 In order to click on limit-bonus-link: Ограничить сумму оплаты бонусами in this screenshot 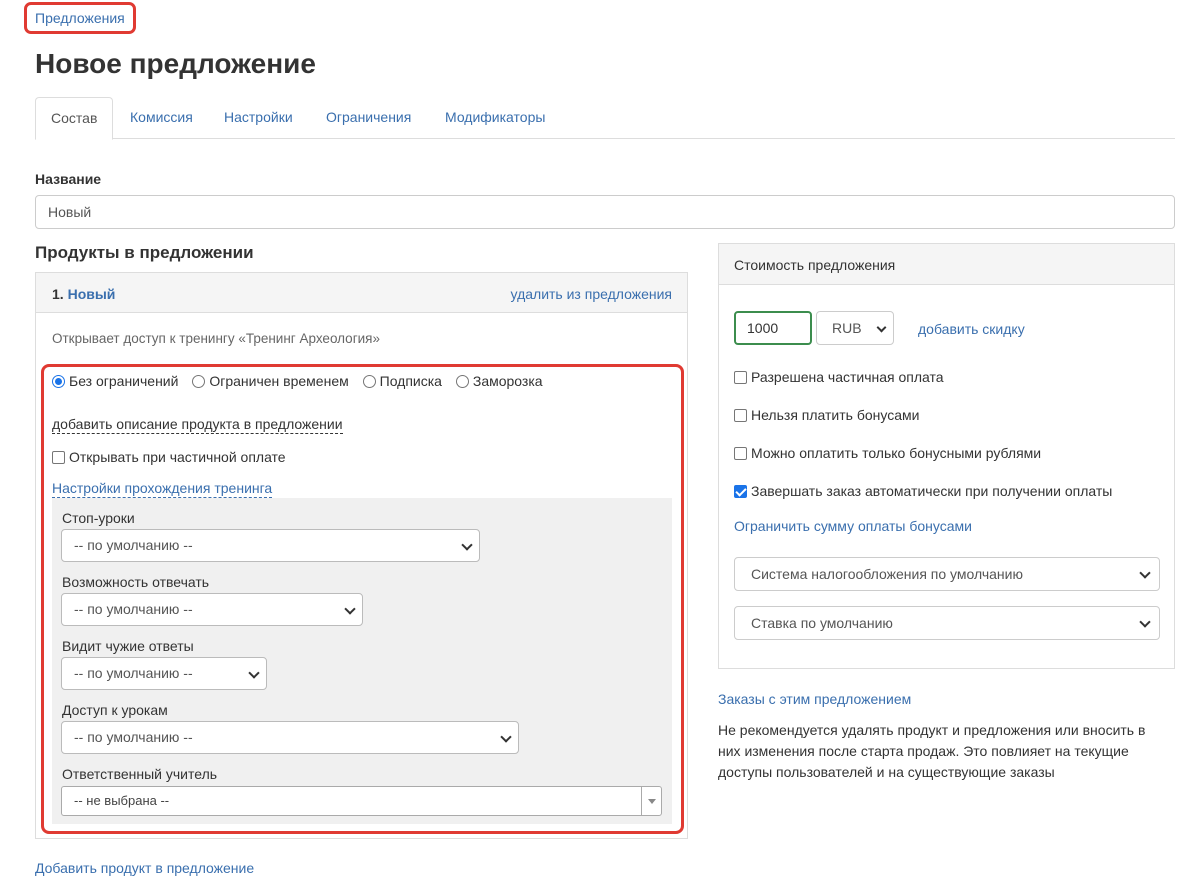, I will do `click(853, 526)`.